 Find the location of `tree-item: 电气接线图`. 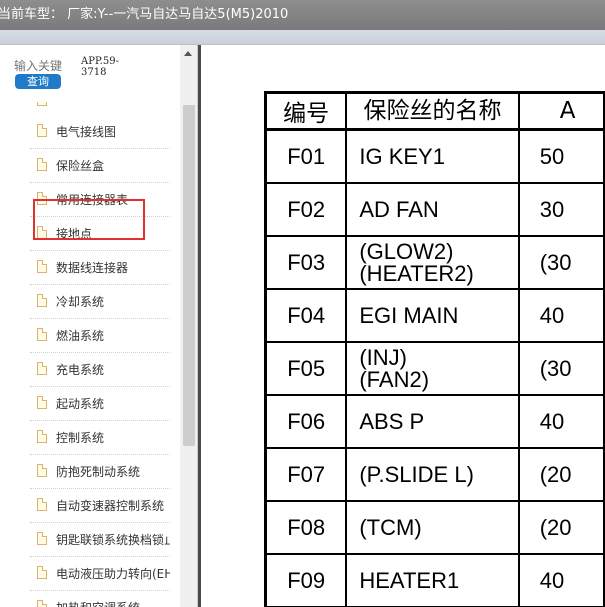

tree-item: 电气接线图 is located at coordinates (100, 131).